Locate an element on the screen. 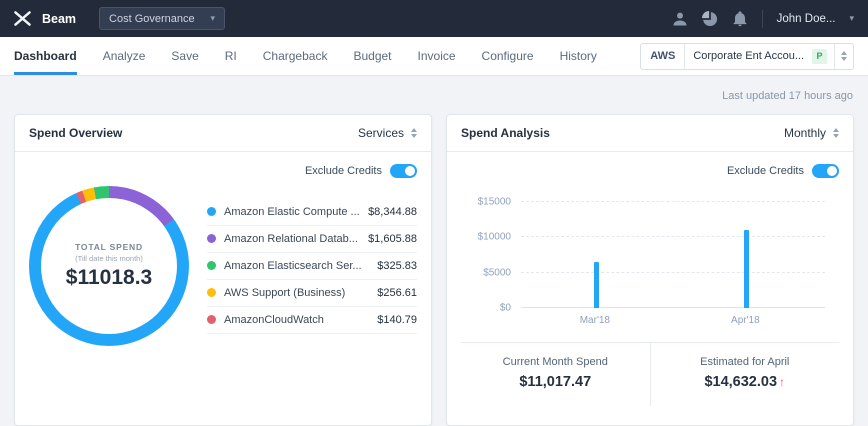 Image resolution: width=868 pixels, height=426 pixels. topbar-left: Beam Cost Governance ▾ is located at coordinates (120, 18).